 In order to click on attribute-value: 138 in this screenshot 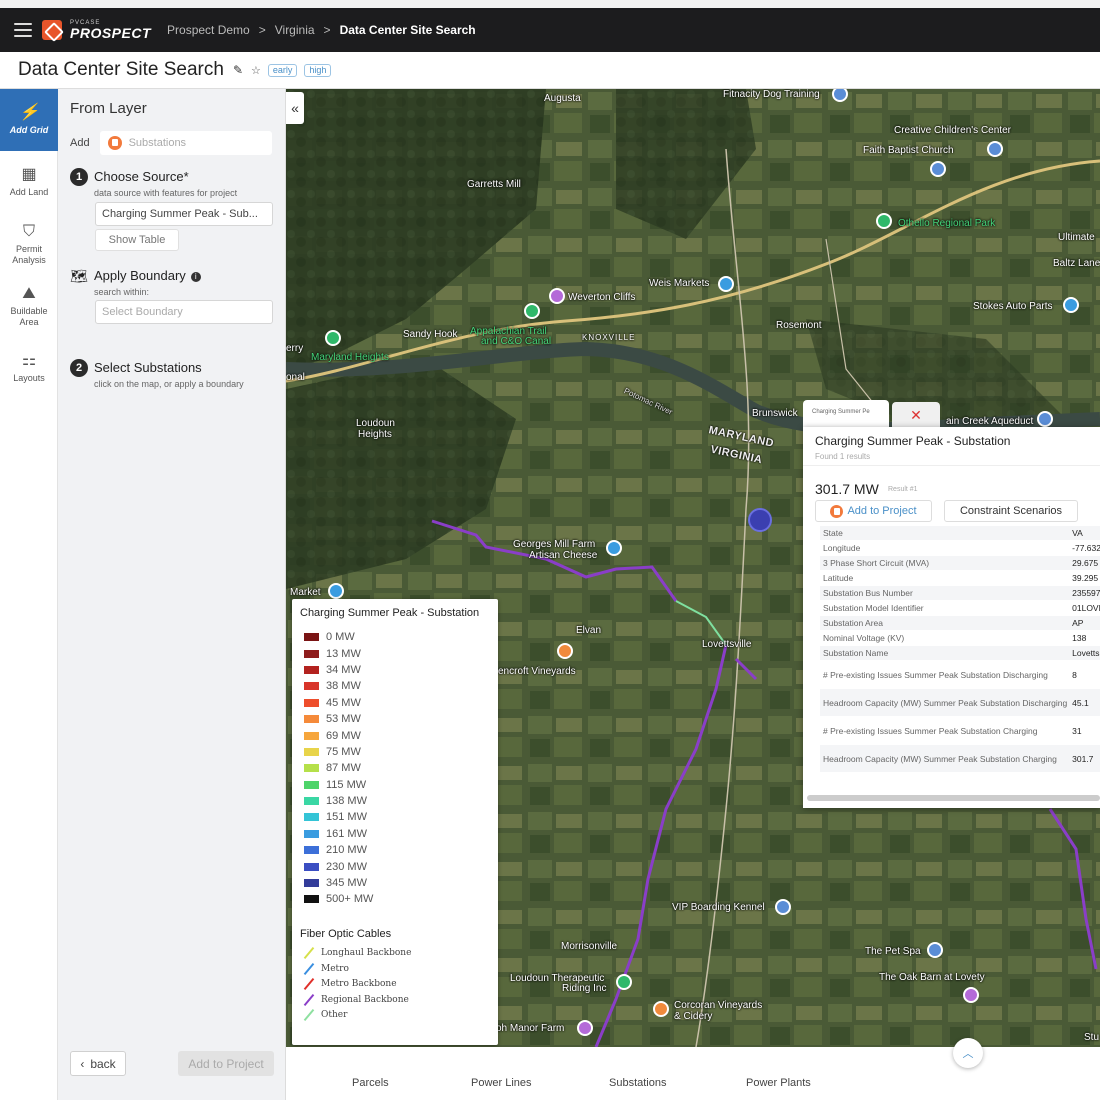, I will do `click(1084, 638)`.